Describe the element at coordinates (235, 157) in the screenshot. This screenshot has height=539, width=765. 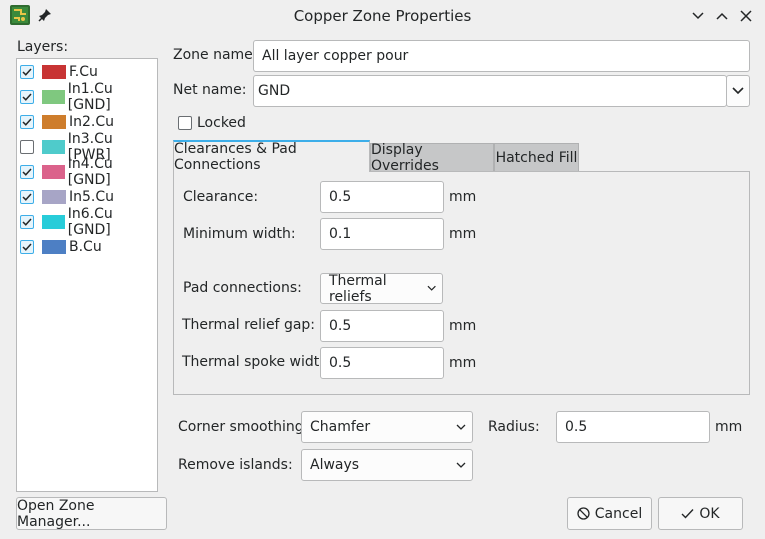
I see `tab-clearances-label: Clearances & Pad Connections` at that location.